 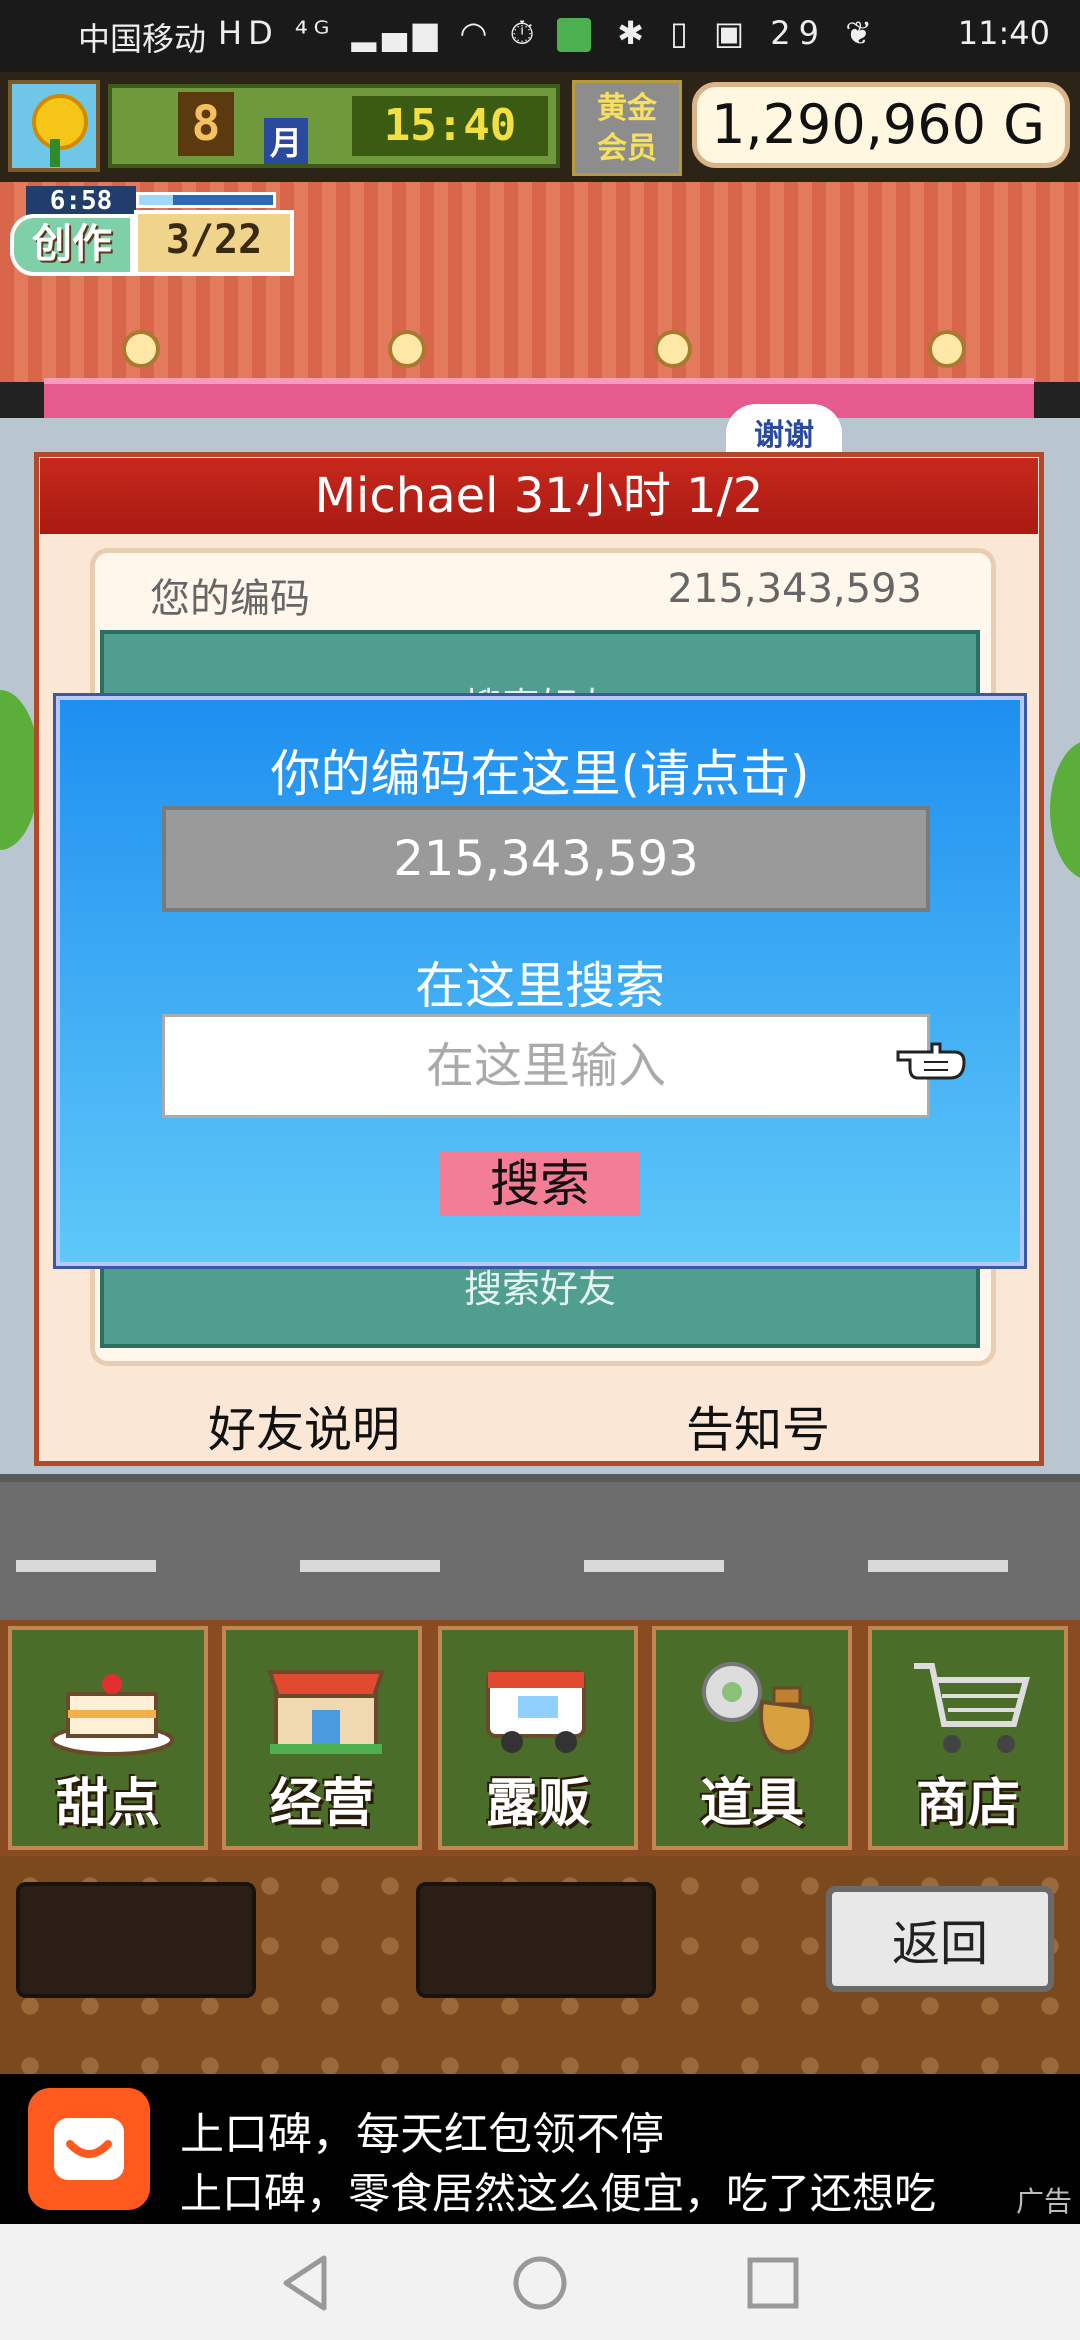 What do you see at coordinates (972, 1708) in the screenshot?
I see `shopping-cart-icon` at bounding box center [972, 1708].